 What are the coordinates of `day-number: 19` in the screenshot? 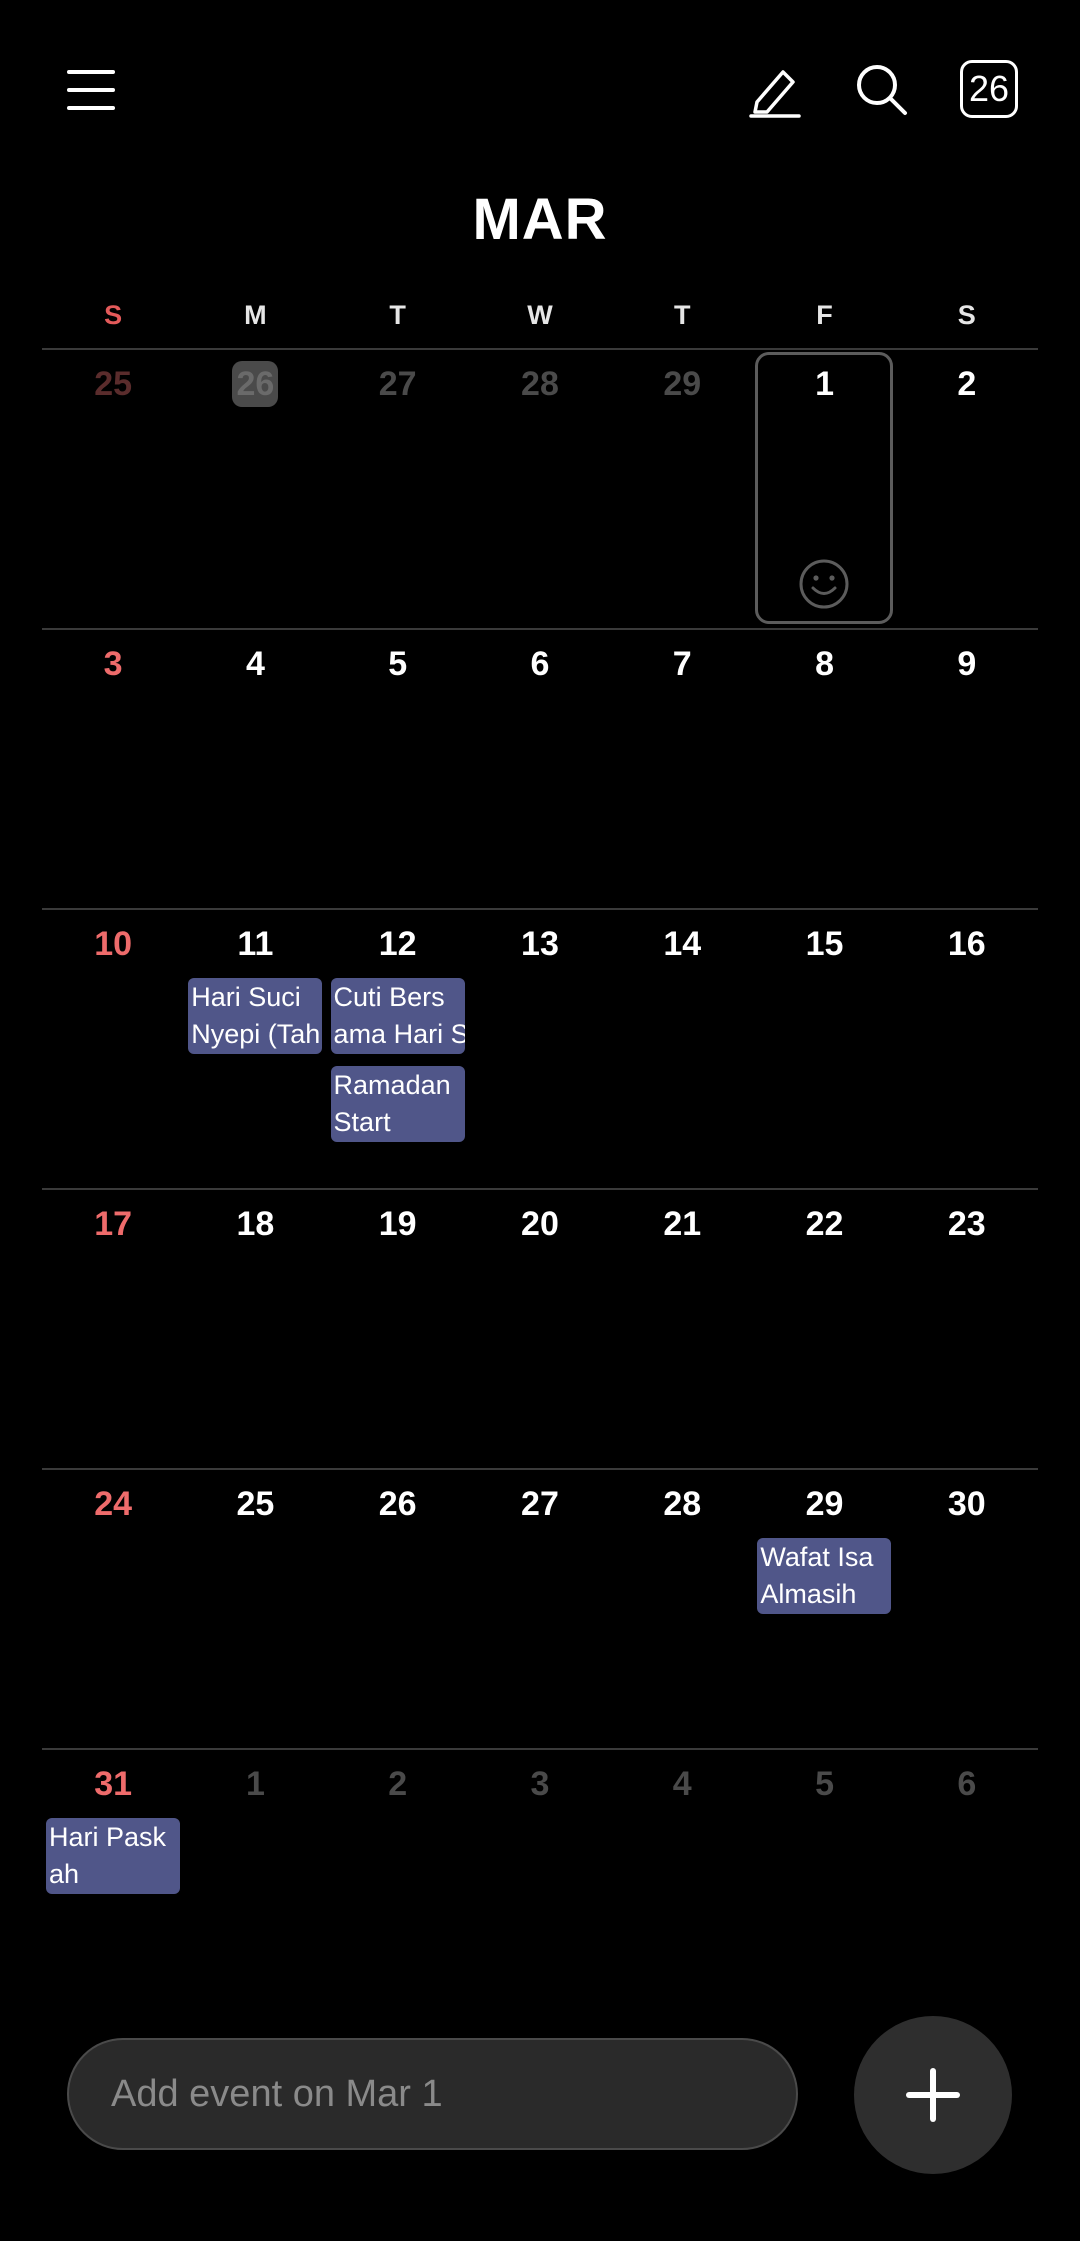 It's located at (397, 1224).